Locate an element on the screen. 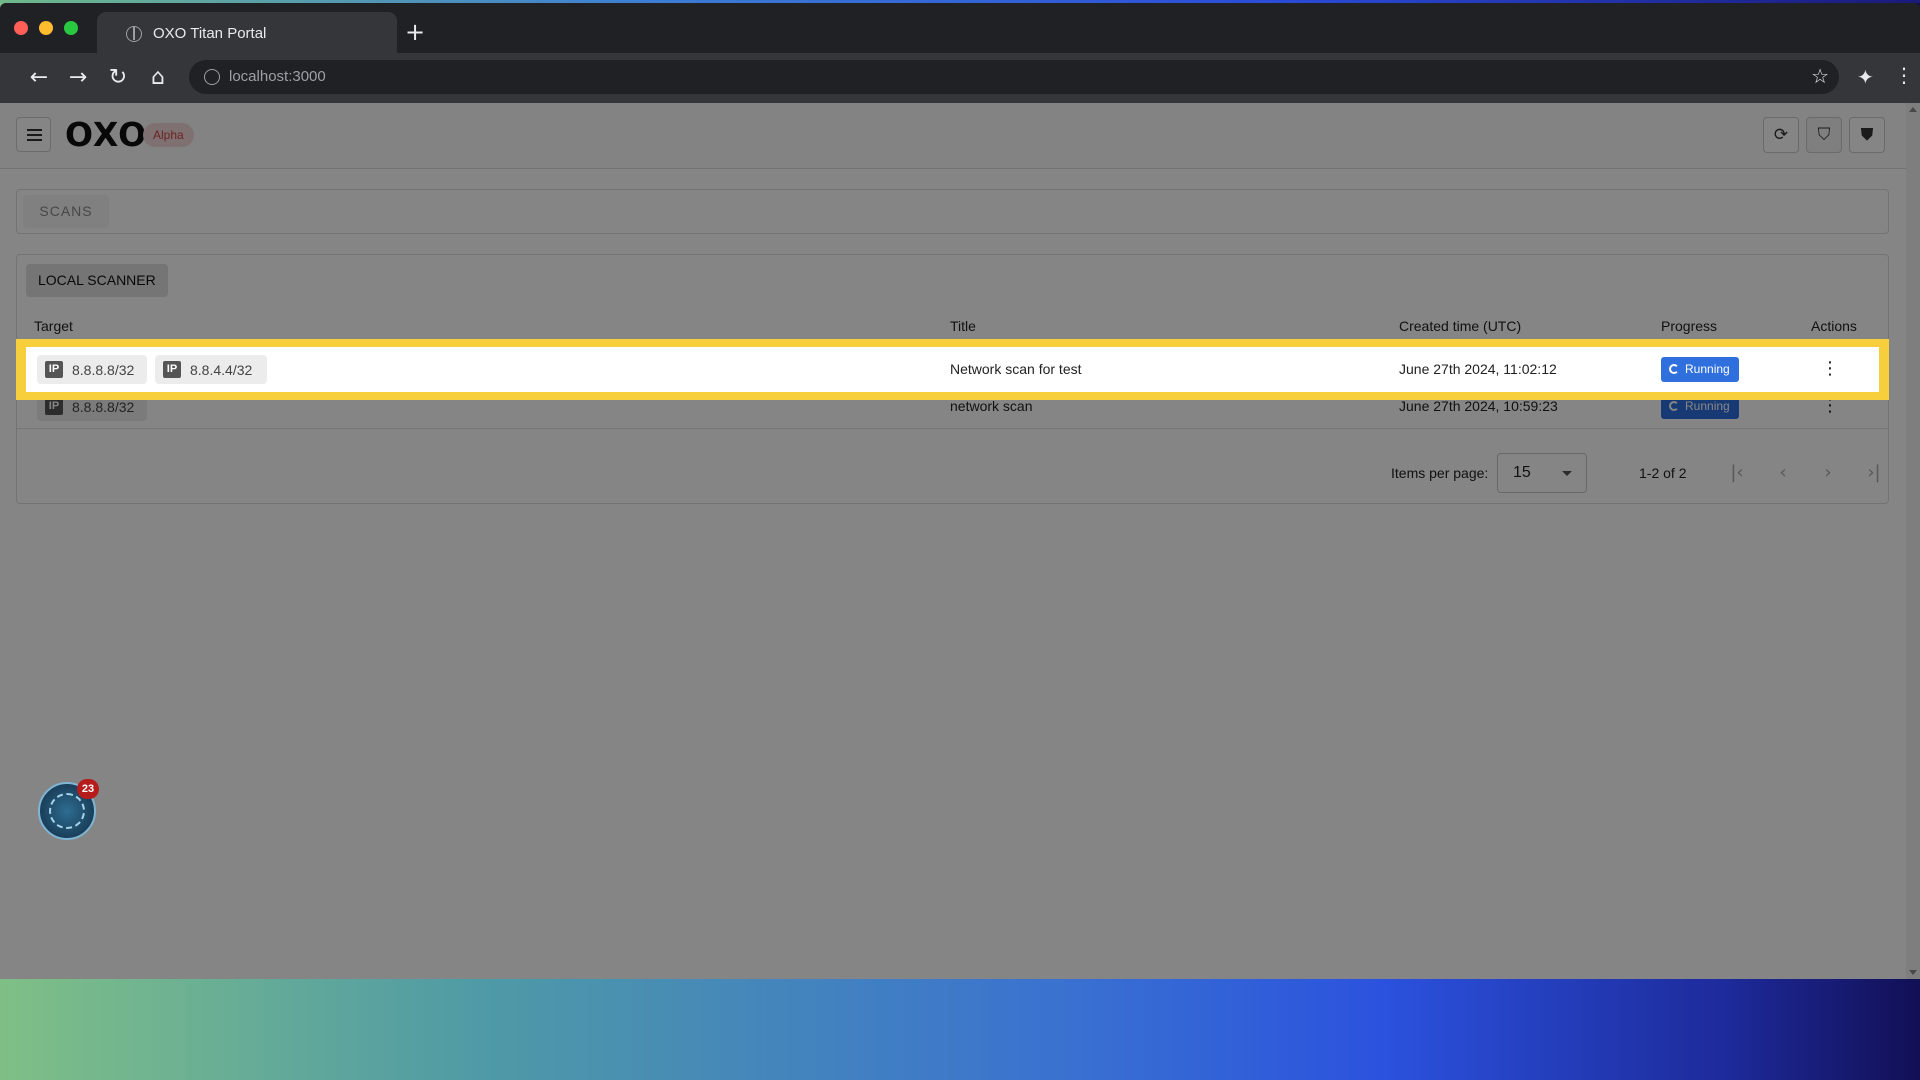 The width and height of the screenshot is (1920, 1080). url-text: localhost:3000 is located at coordinates (277, 76).